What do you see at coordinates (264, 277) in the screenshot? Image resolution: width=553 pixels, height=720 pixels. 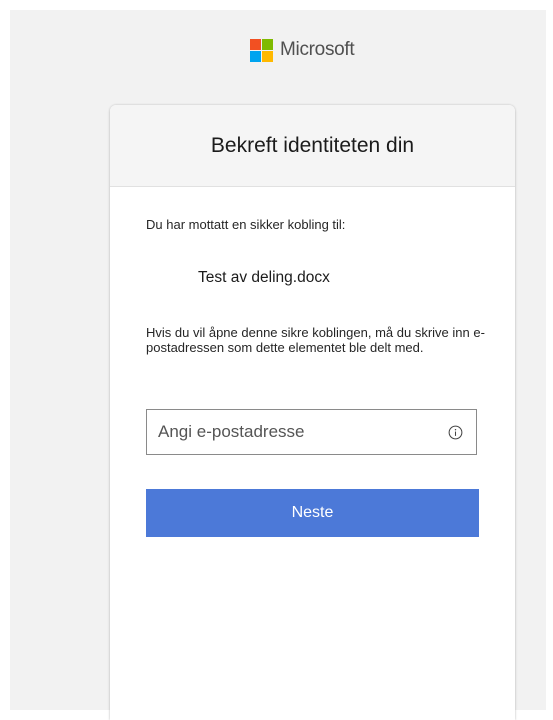 I see `shared-file-name: Test av deling.docx` at bounding box center [264, 277].